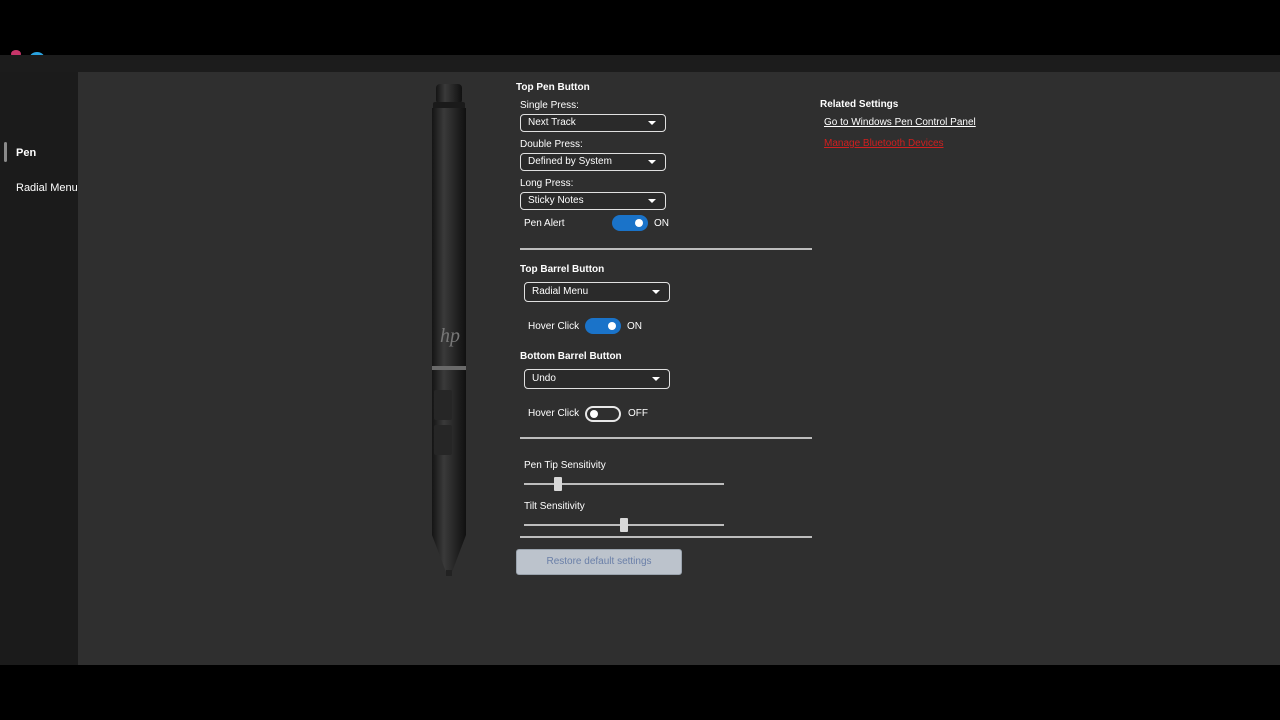 This screenshot has height=720, width=1280. Describe the element at coordinates (571, 356) in the screenshot. I see `bottom-barrel-button-title: Bottom Barrel Button` at that location.